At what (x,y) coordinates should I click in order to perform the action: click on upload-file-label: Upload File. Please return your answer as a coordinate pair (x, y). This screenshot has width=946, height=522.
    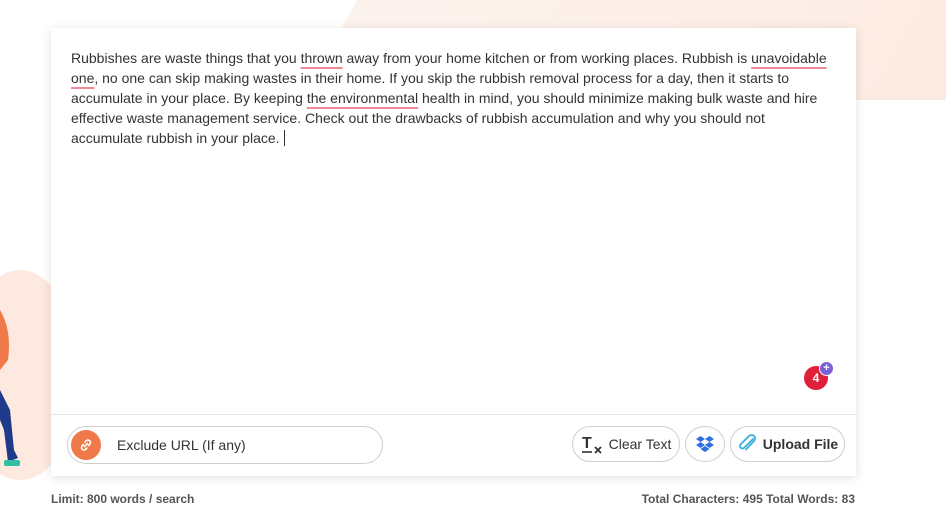
    Looking at the image, I should click on (800, 444).